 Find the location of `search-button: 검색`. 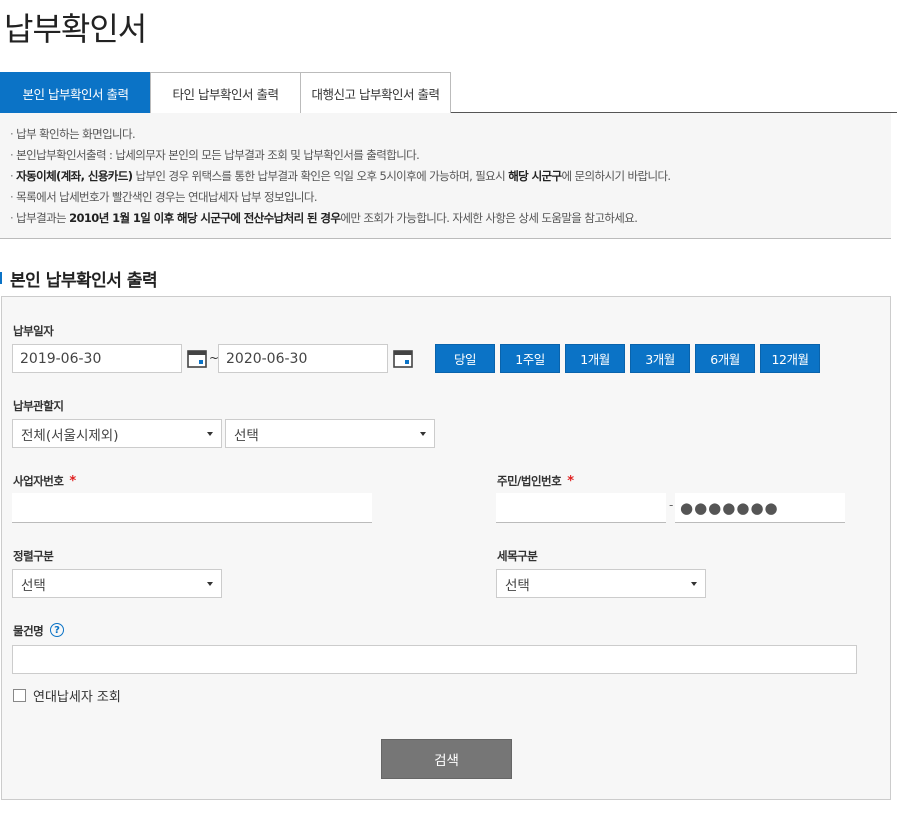

search-button: 검색 is located at coordinates (446, 759).